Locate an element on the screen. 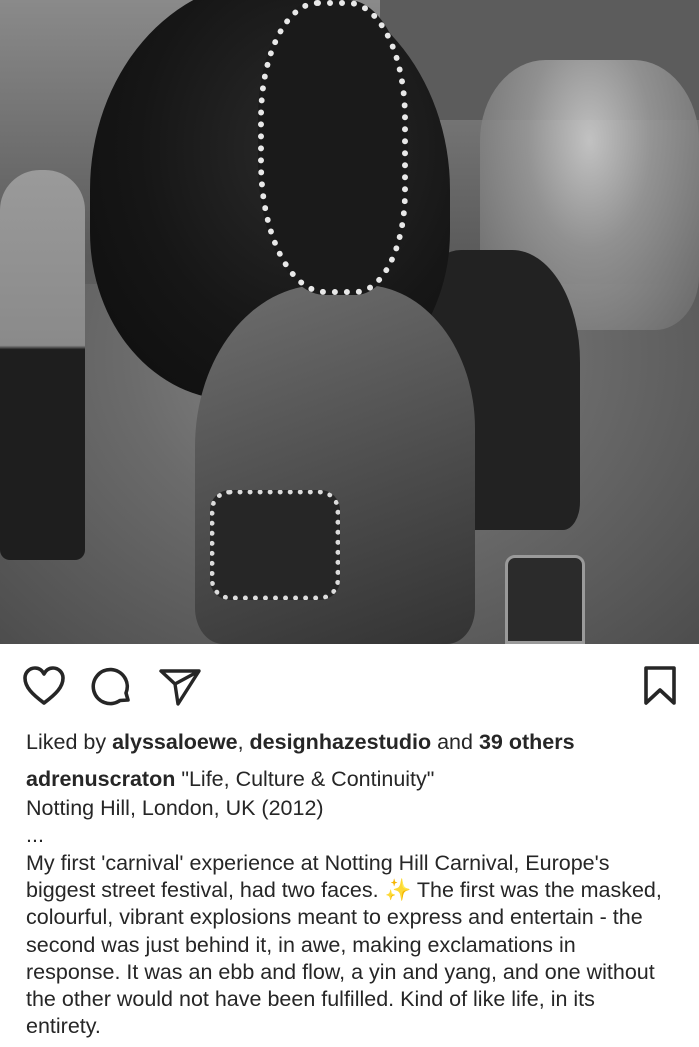 The height and width of the screenshot is (1047, 699). send-icon is located at coordinates (180, 687).